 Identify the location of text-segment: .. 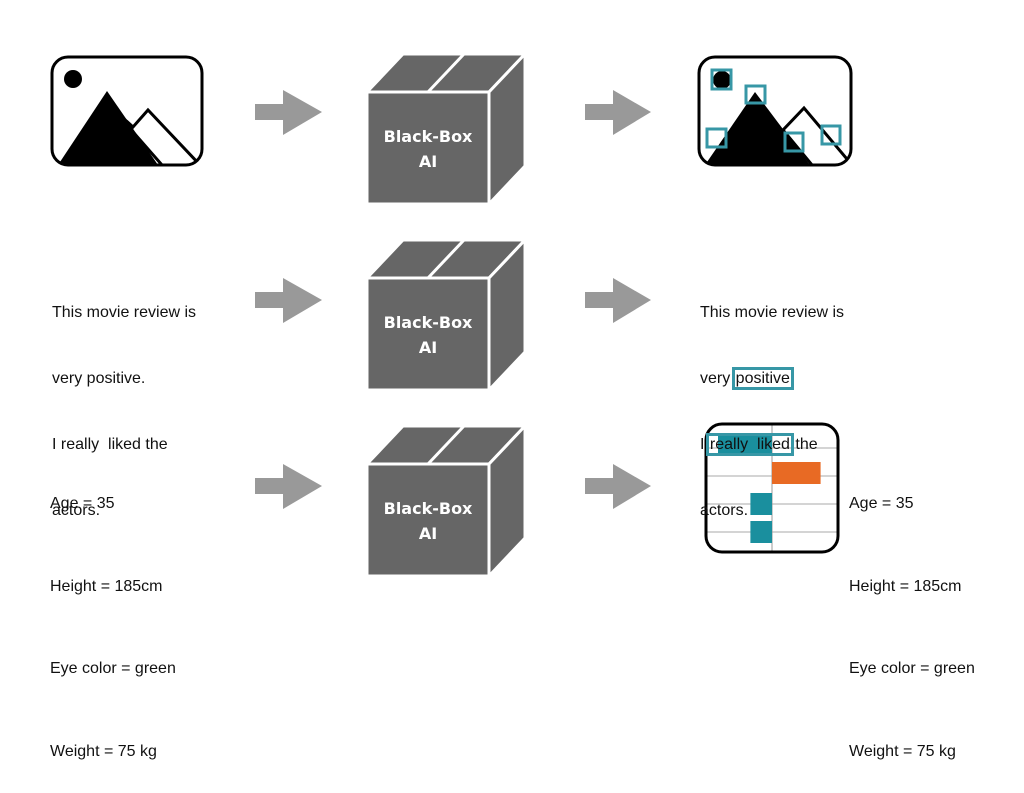
(793, 378).